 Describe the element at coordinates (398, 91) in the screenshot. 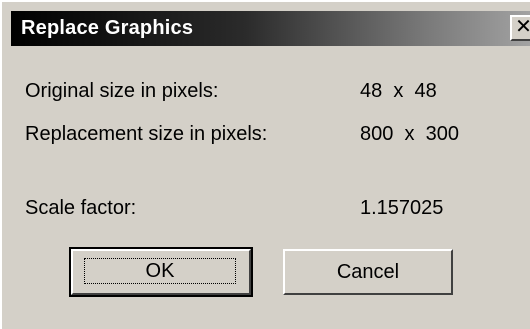

I see `original-size-value: 48 x 48` at that location.